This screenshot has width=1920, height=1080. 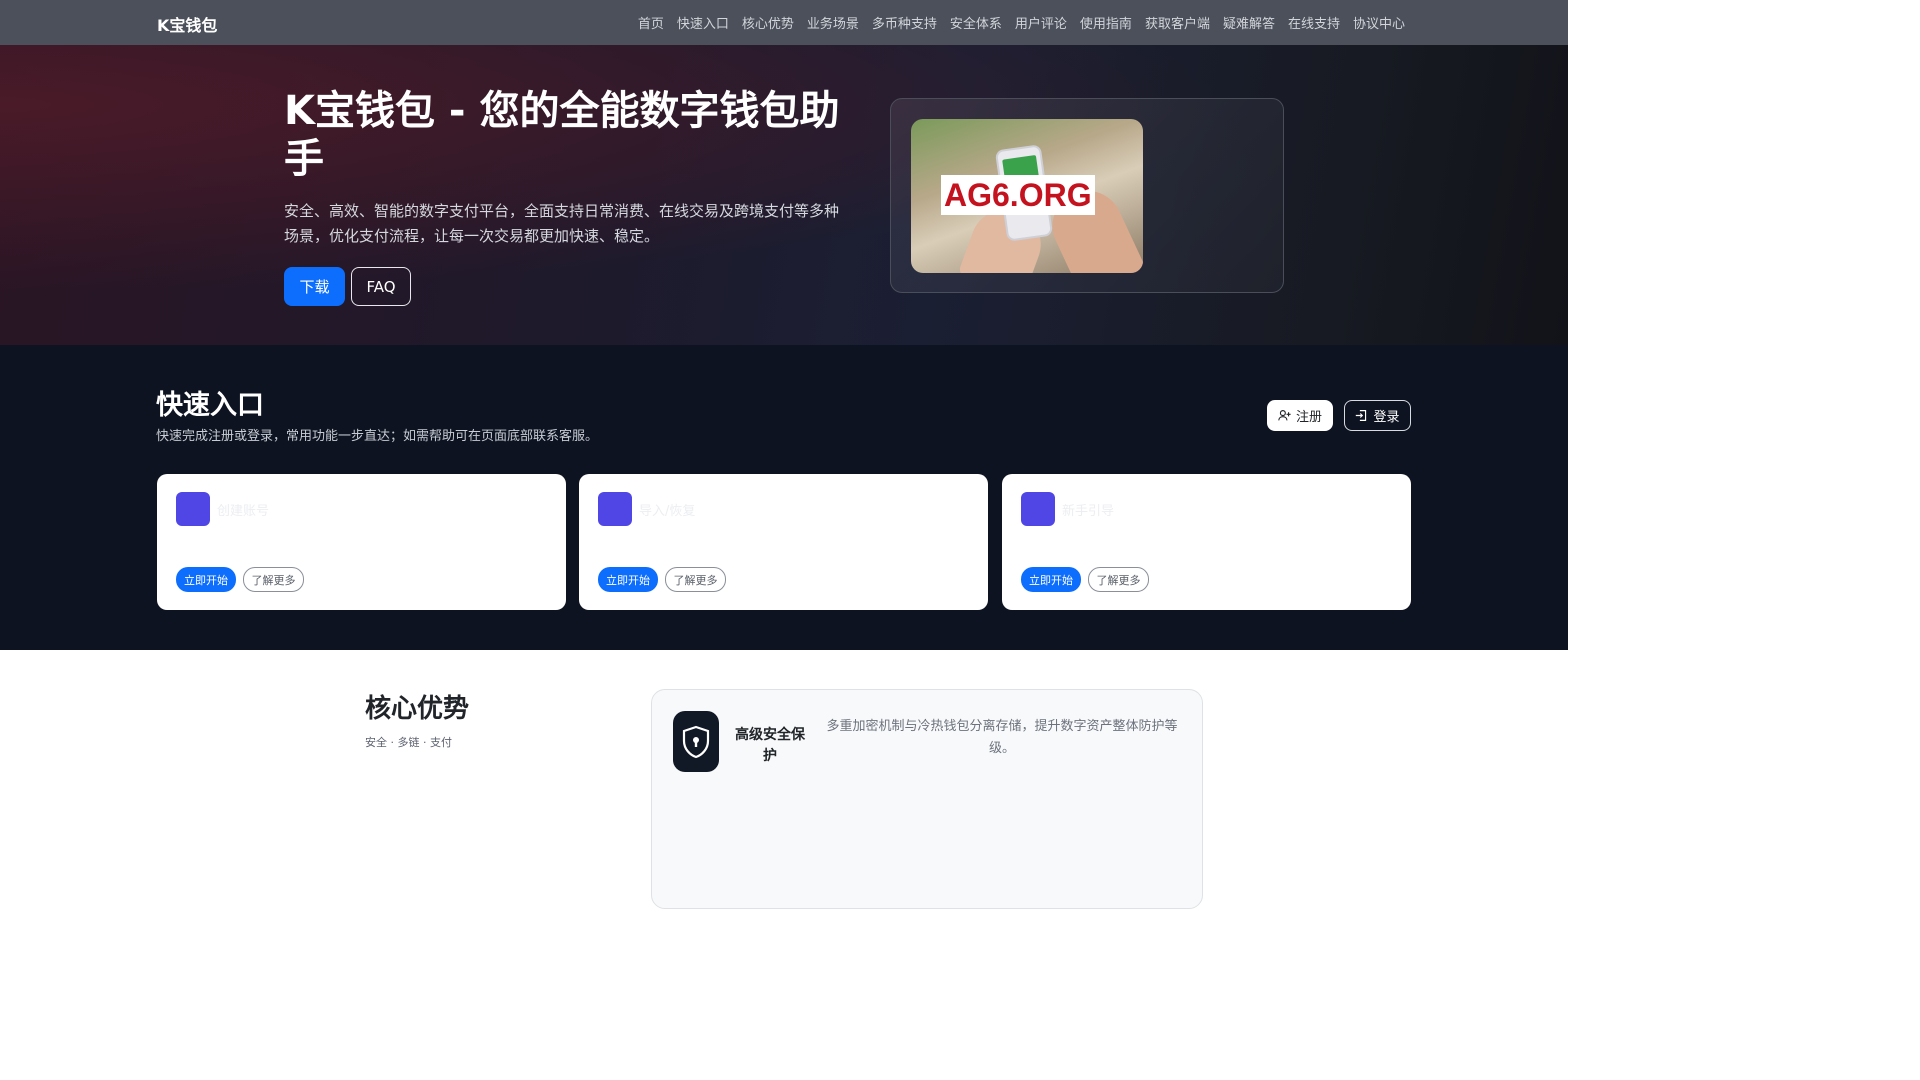 What do you see at coordinates (1249, 22) in the screenshot?
I see `nav-link-faq: 疑难解答` at bounding box center [1249, 22].